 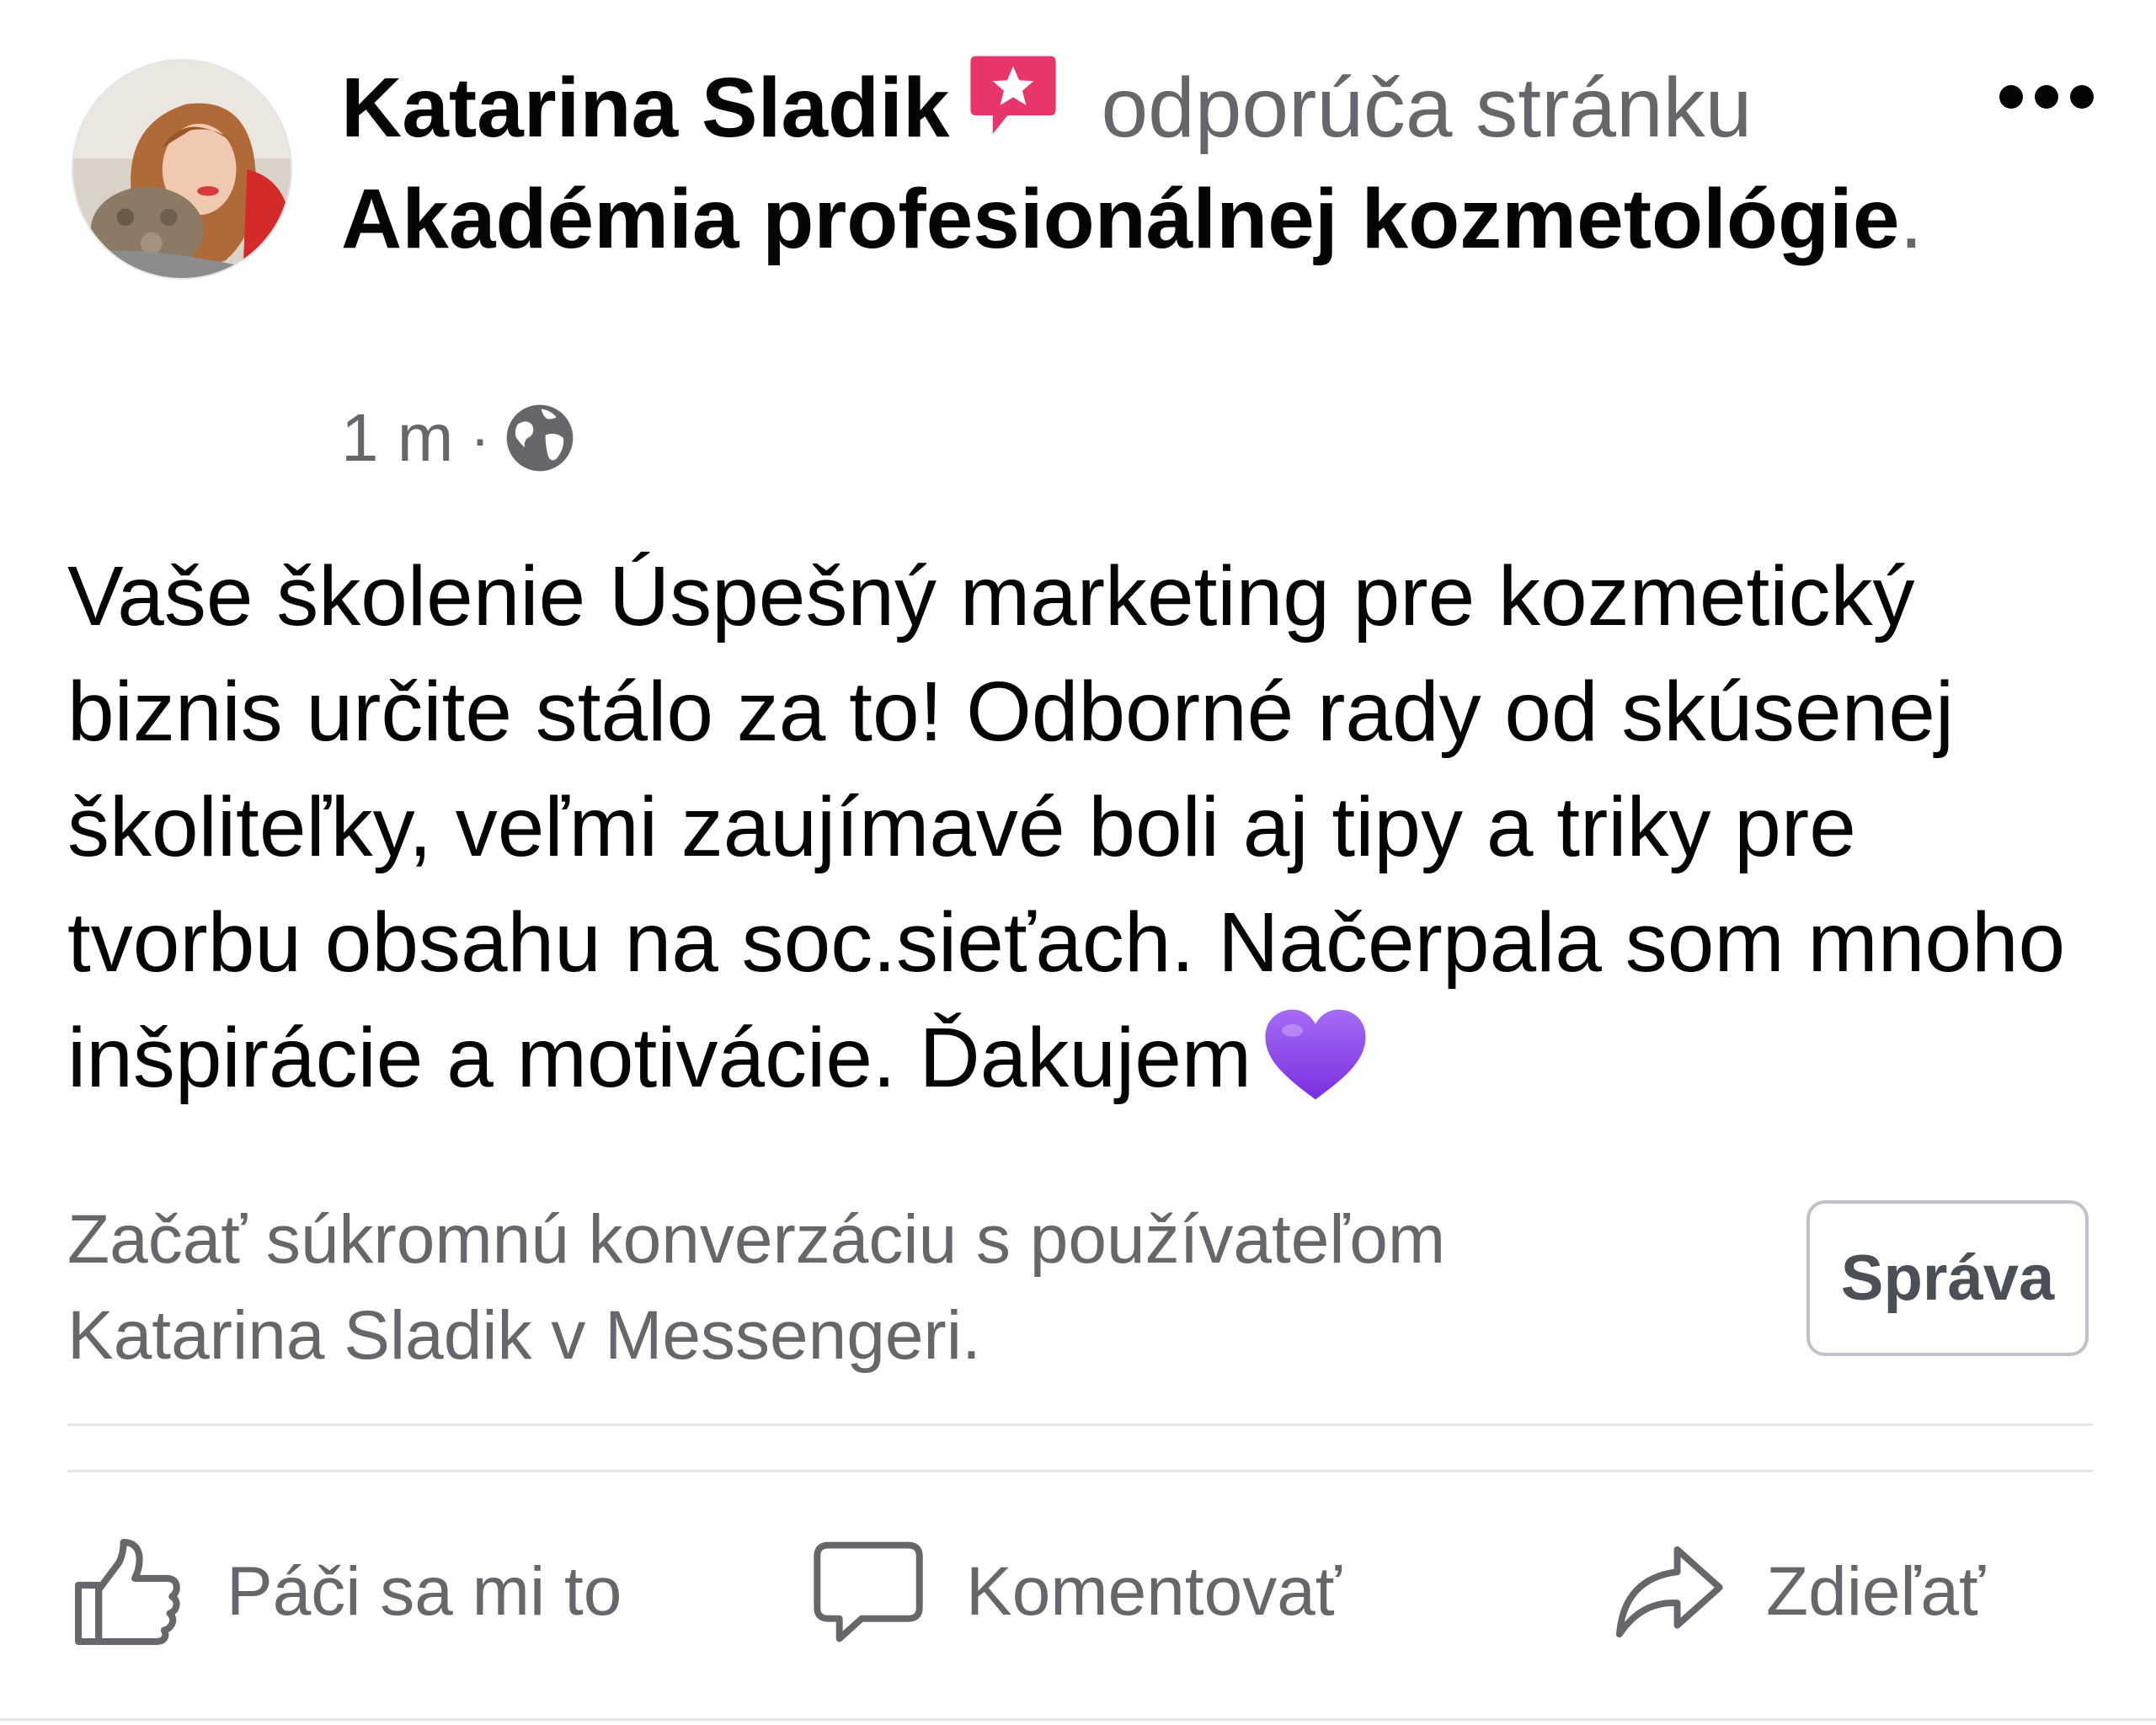 I want to click on author-name: Katarina Sladik, so click(x=645, y=108).